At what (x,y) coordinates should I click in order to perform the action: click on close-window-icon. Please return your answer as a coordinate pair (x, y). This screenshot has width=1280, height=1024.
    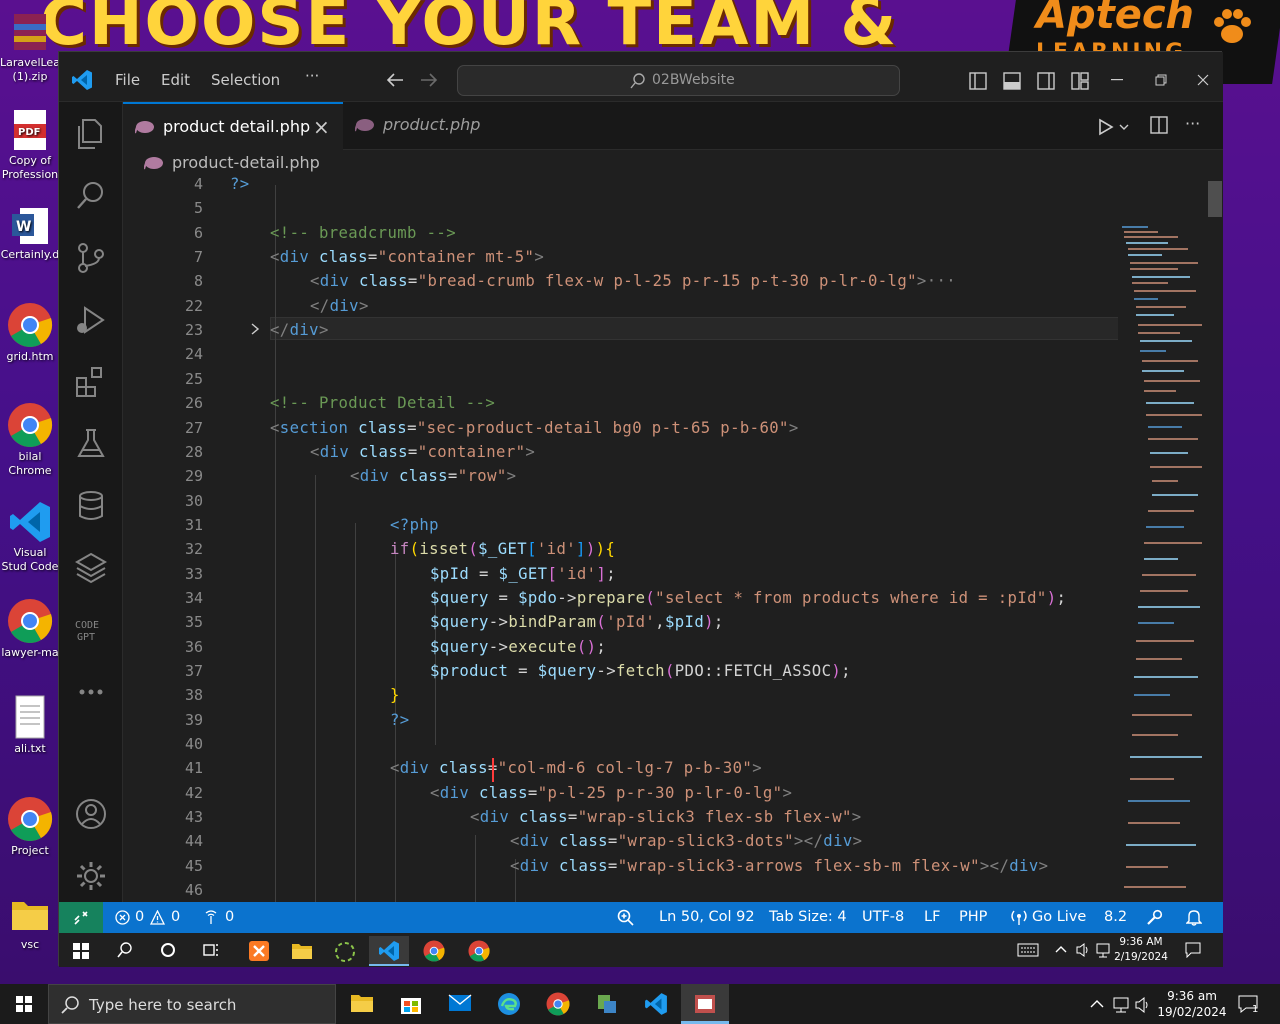
    Looking at the image, I should click on (1203, 80).